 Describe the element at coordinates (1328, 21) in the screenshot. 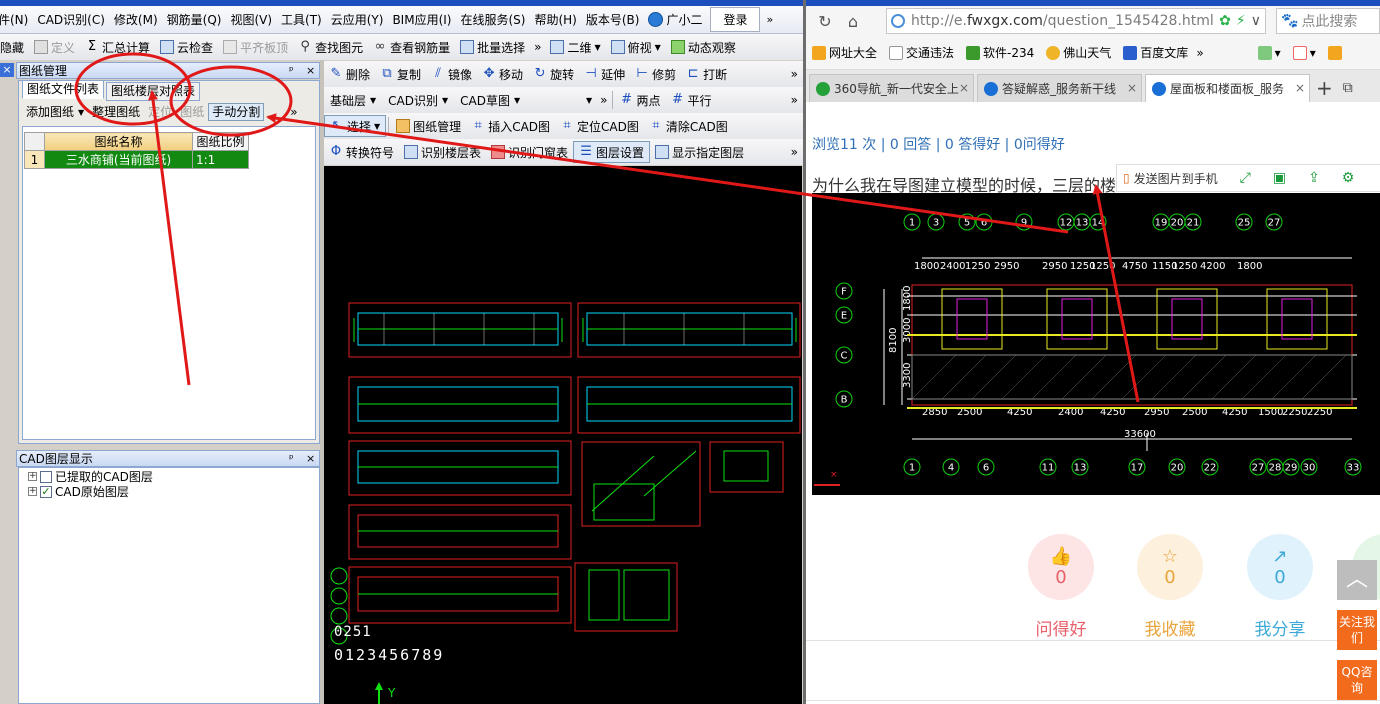

I see `search-input: 🐾 点此搜索` at that location.